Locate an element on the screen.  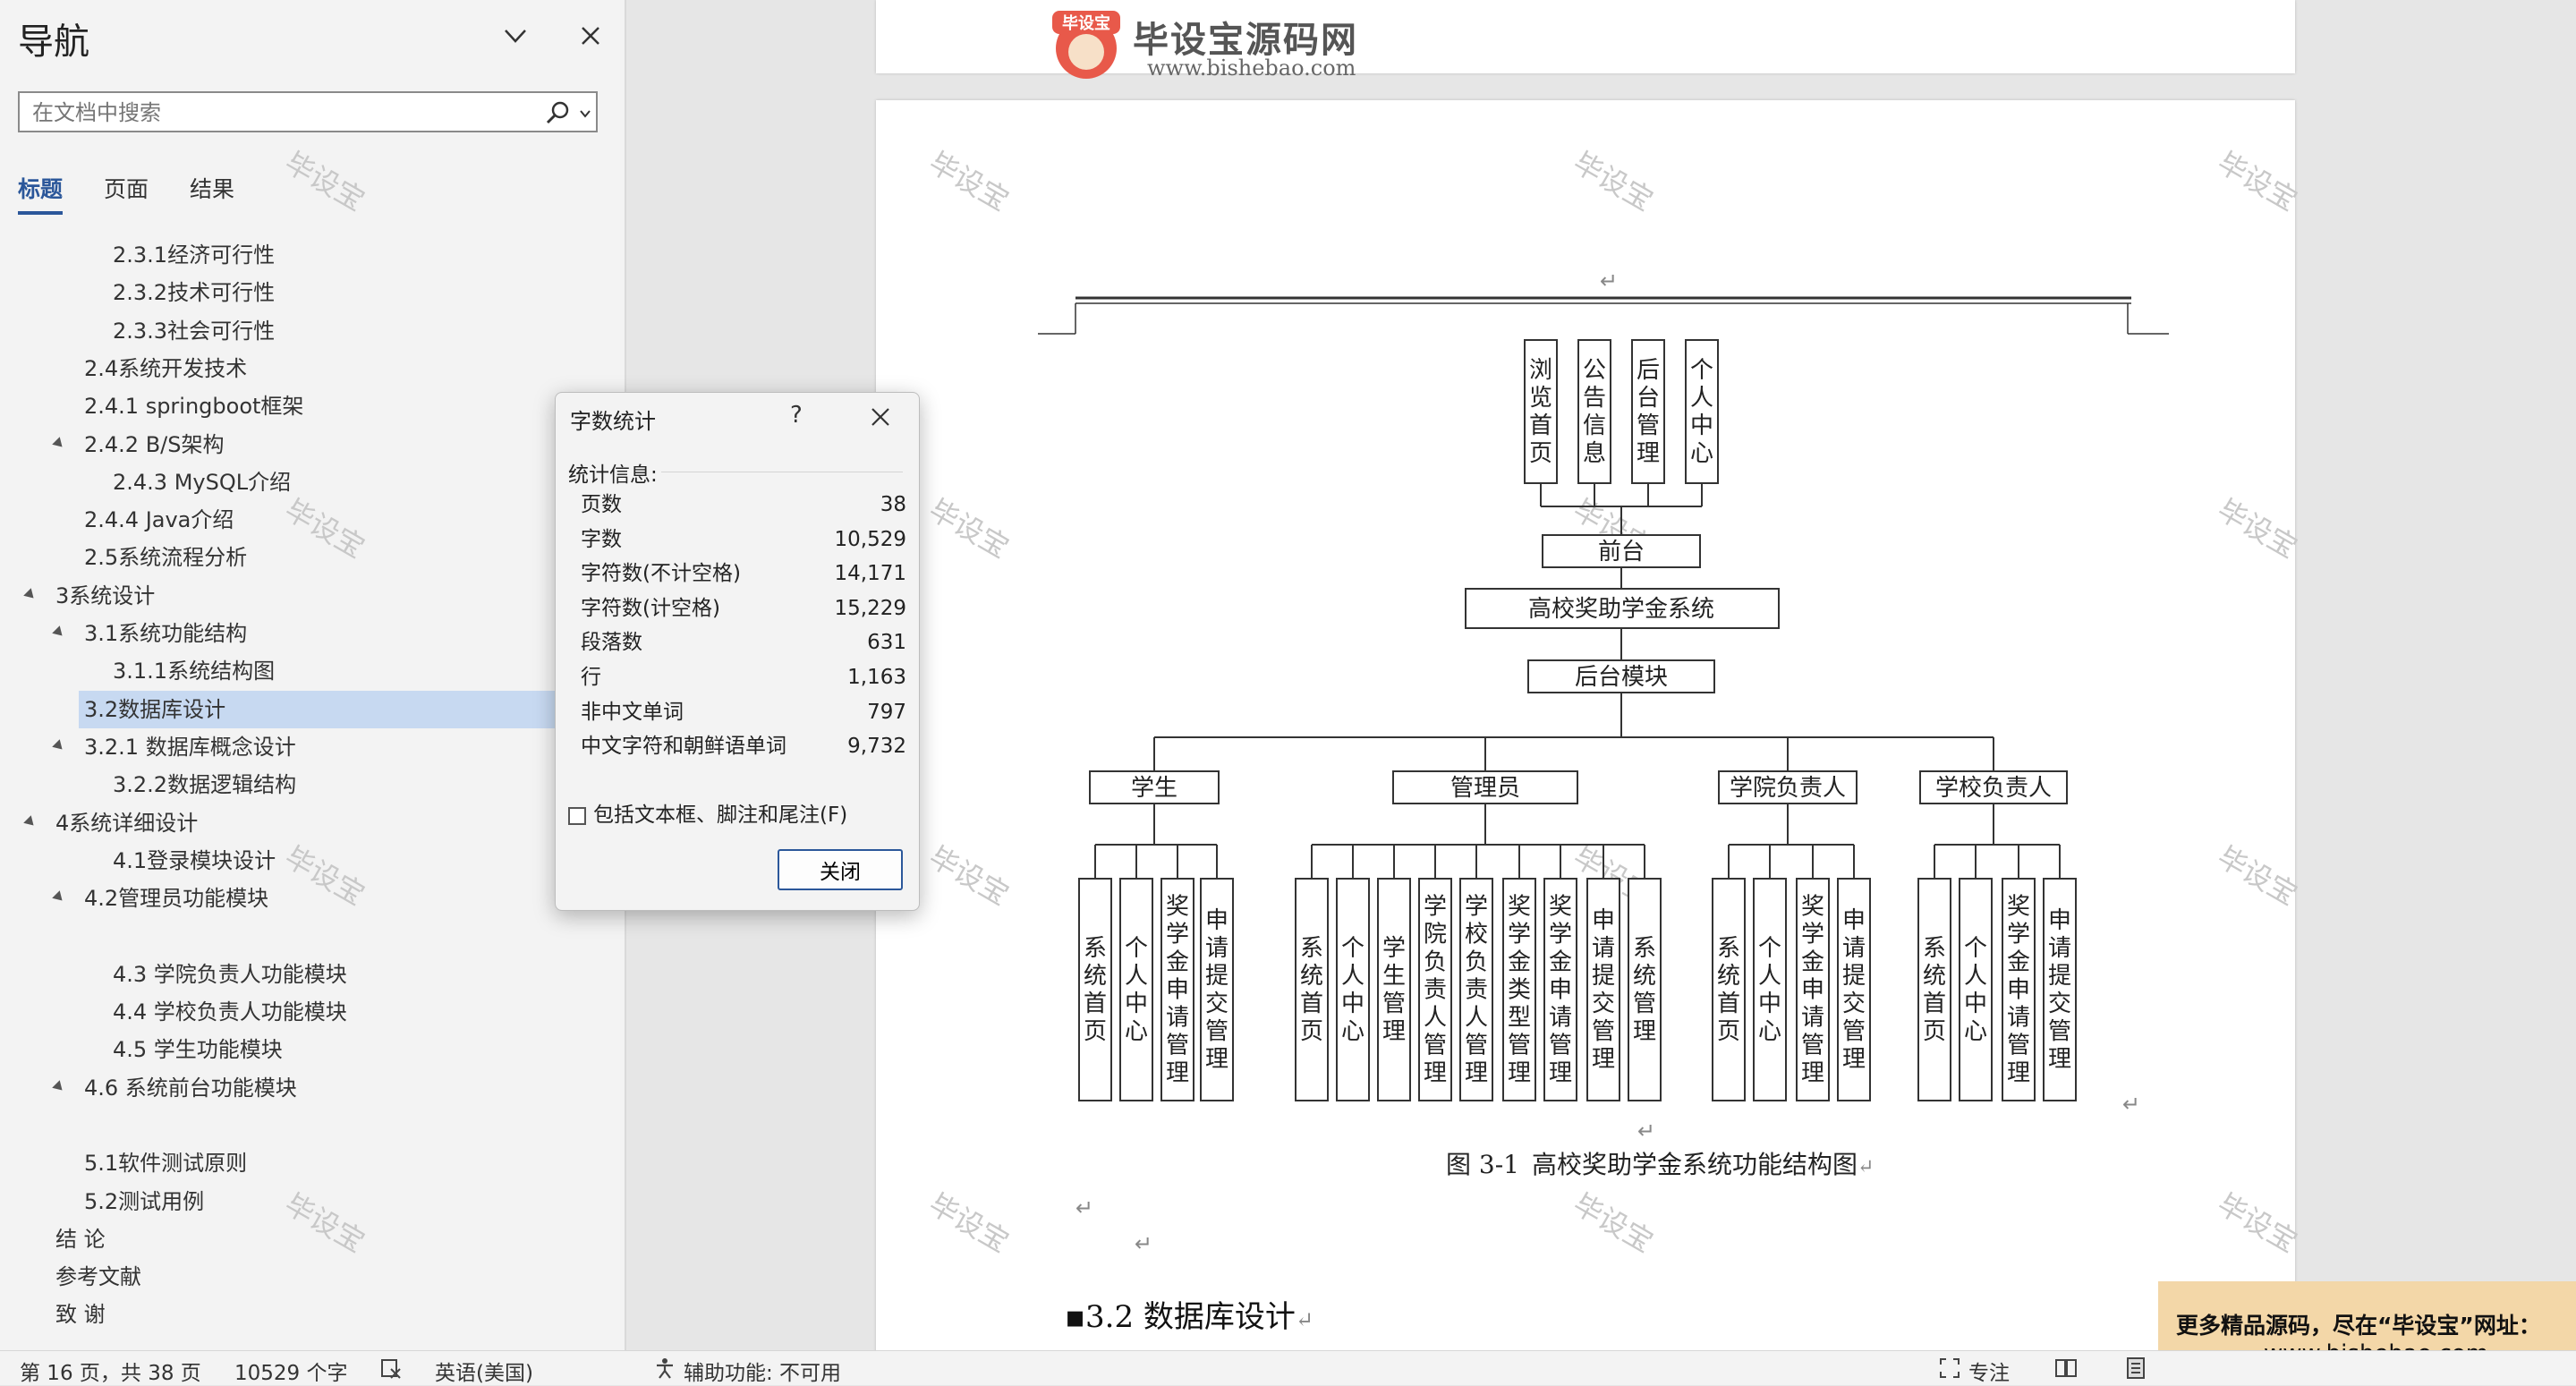
accessibility-icon is located at coordinates (664, 1368).